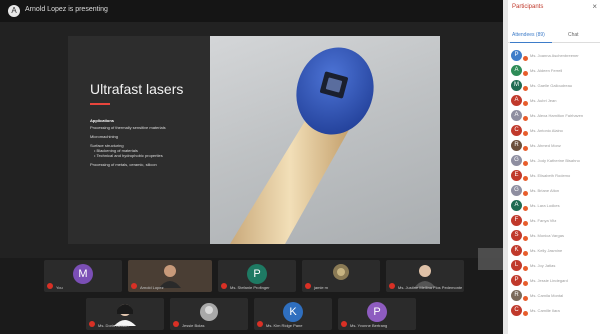  I want to click on tile-name: Arnold Lopez, so click(152, 287).